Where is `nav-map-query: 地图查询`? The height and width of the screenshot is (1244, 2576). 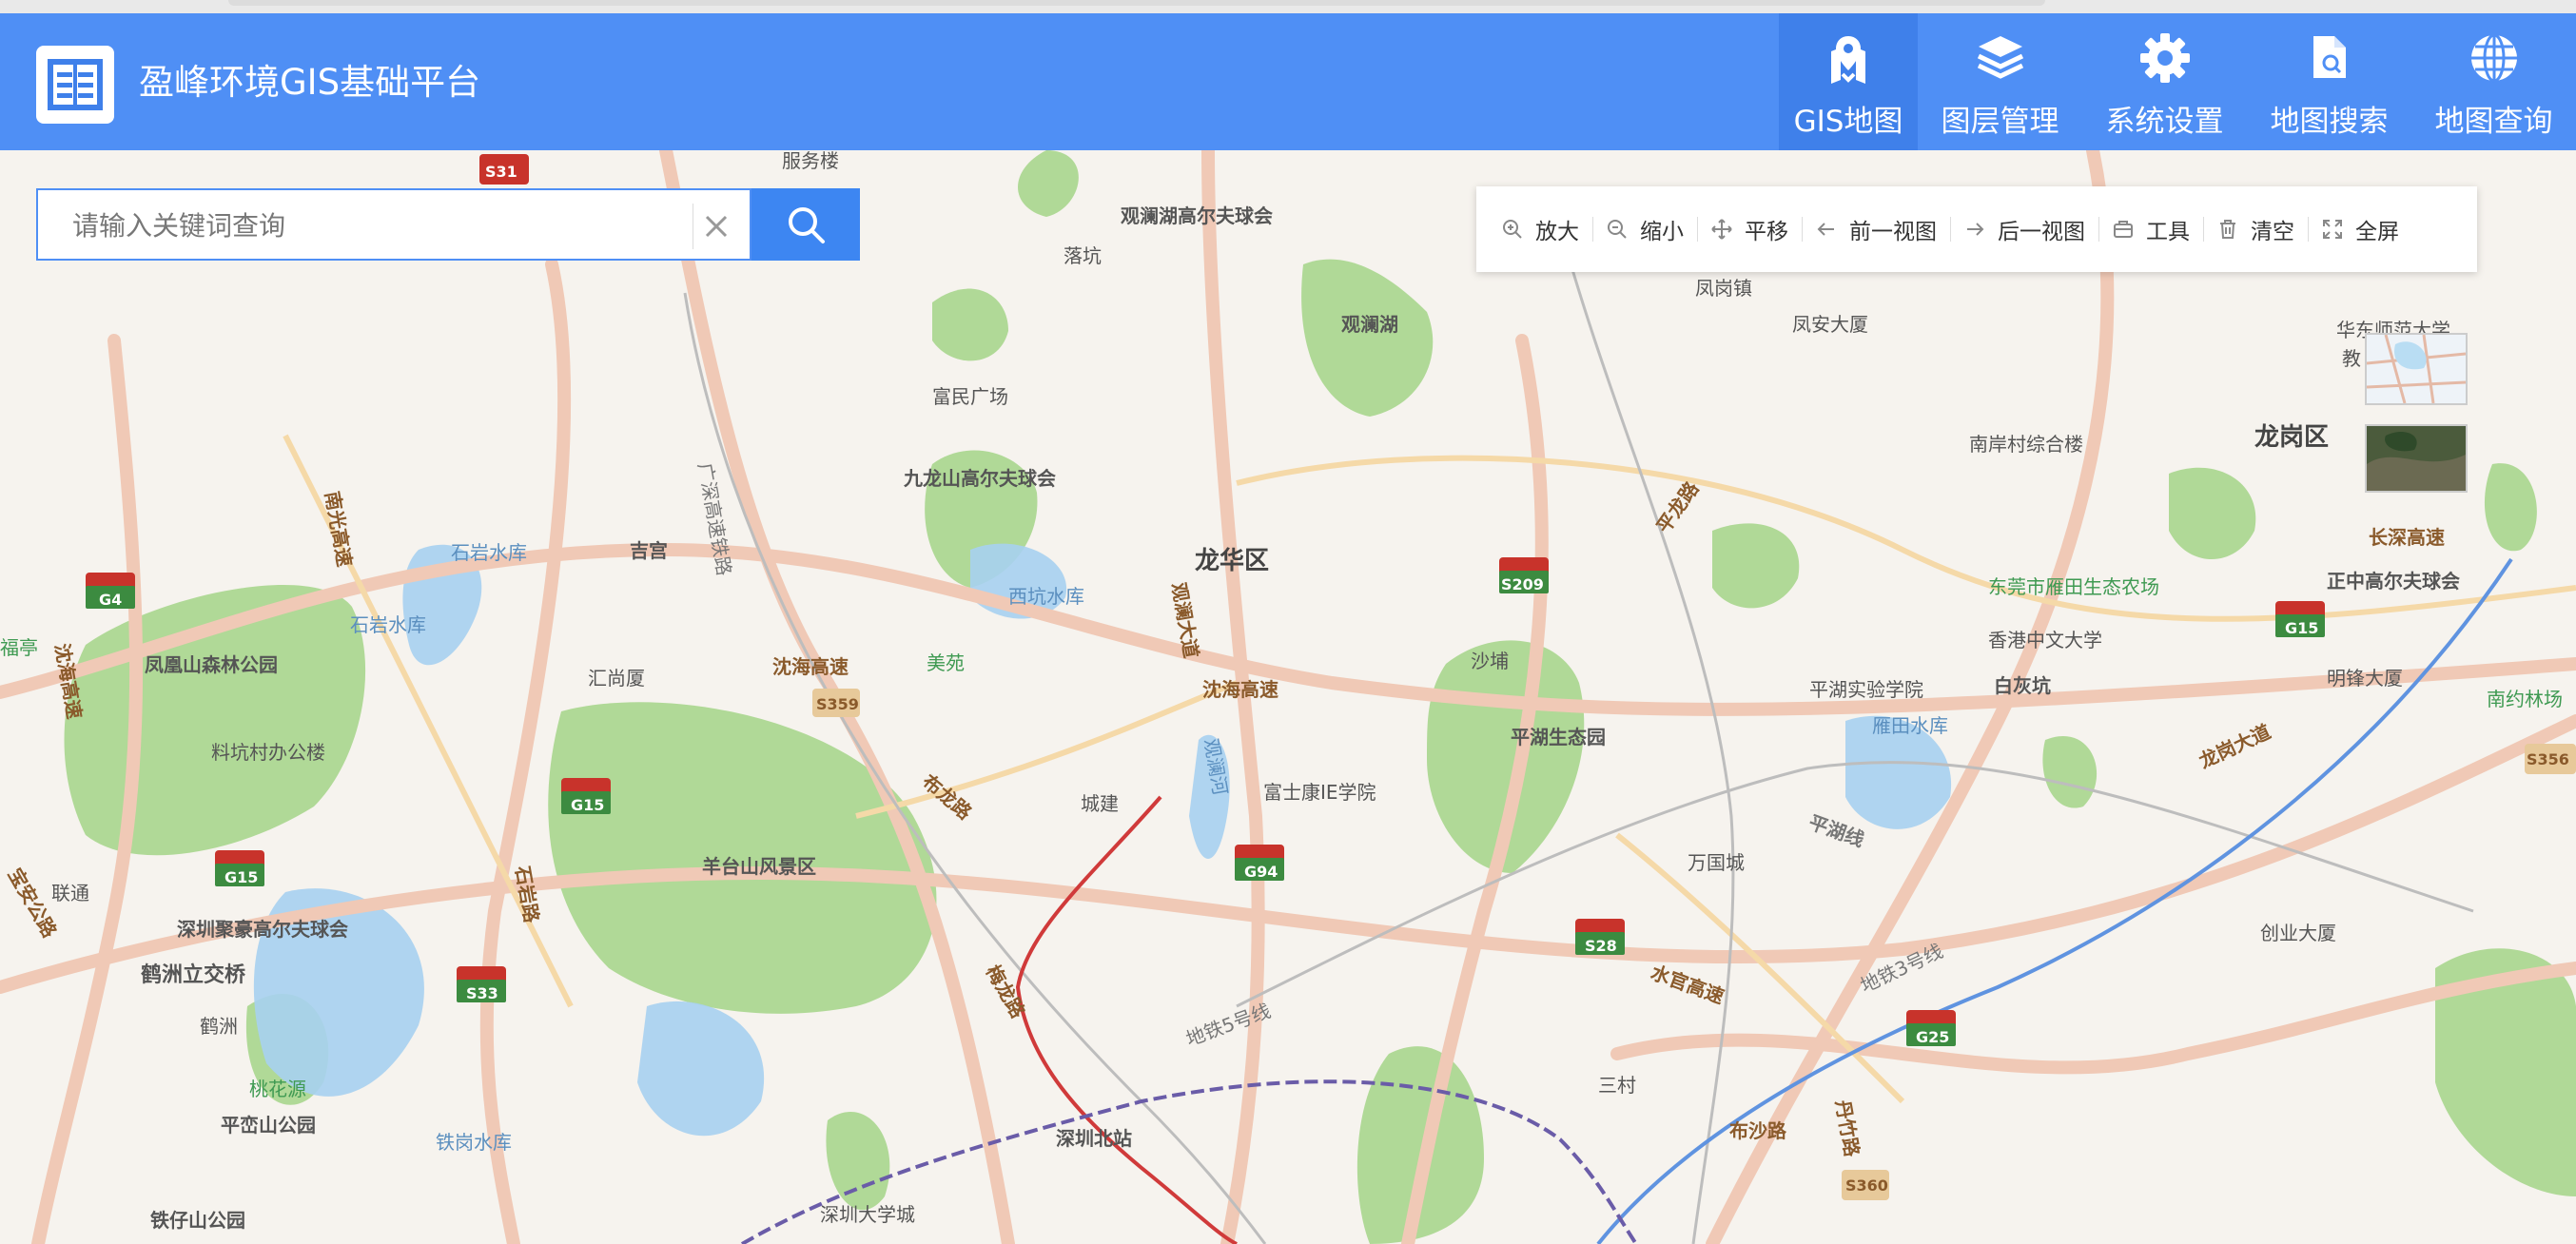
nav-map-query: 地图查询 is located at coordinates (2493, 81).